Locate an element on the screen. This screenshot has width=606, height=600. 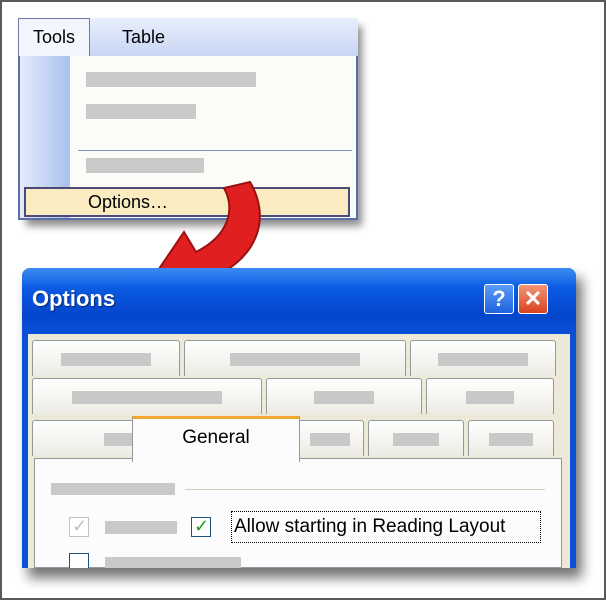
close-button: ✕ is located at coordinates (533, 299).